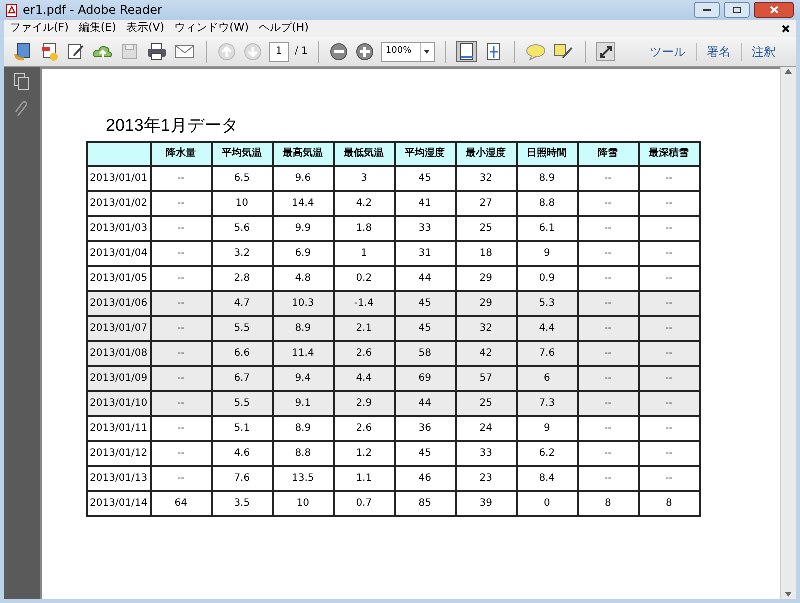 Image resolution: width=800 pixels, height=603 pixels. Describe the element at coordinates (788, 333) in the screenshot. I see `scrollbar` at that location.